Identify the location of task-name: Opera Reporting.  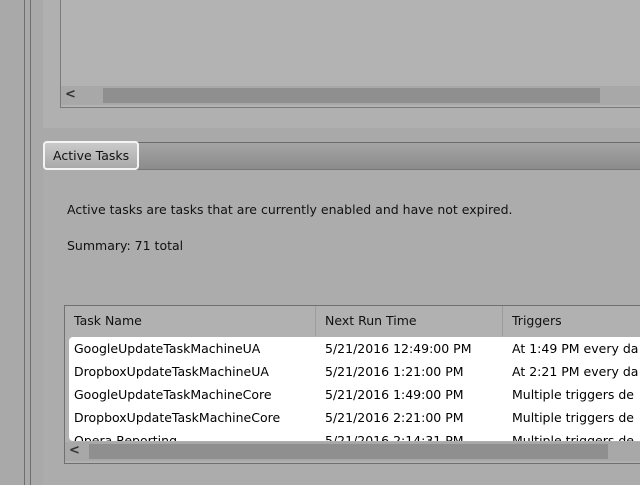
(126, 437).